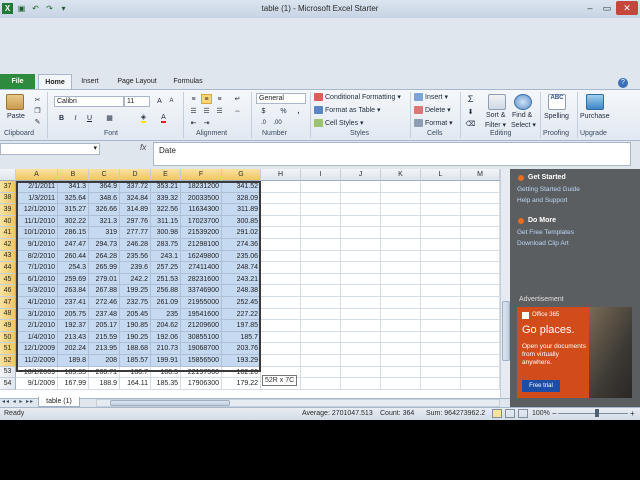 The image size is (640, 480). Describe the element at coordinates (37, 361) in the screenshot. I see `table-cell: 11/2/2009` at that location.